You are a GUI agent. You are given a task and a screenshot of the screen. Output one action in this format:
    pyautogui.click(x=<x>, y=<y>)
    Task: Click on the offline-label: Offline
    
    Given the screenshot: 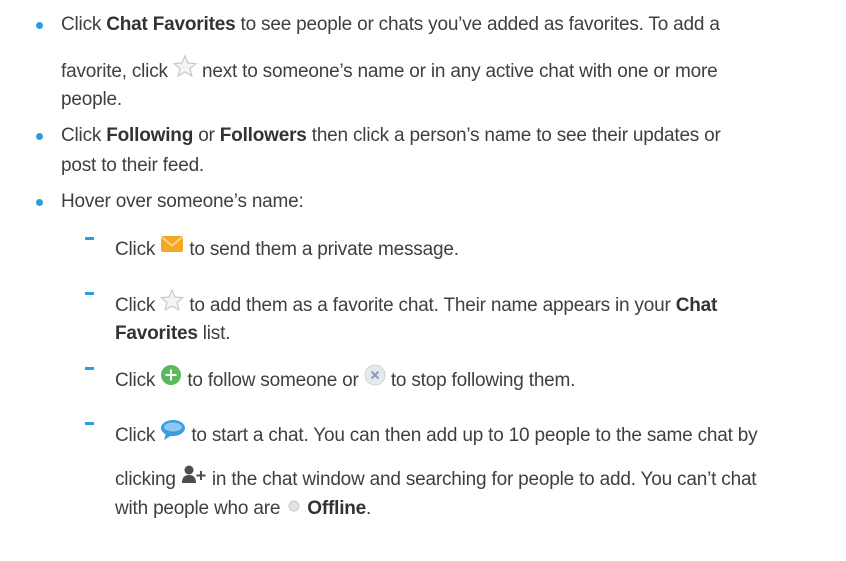 What is the action you would take?
    pyautogui.click(x=337, y=509)
    